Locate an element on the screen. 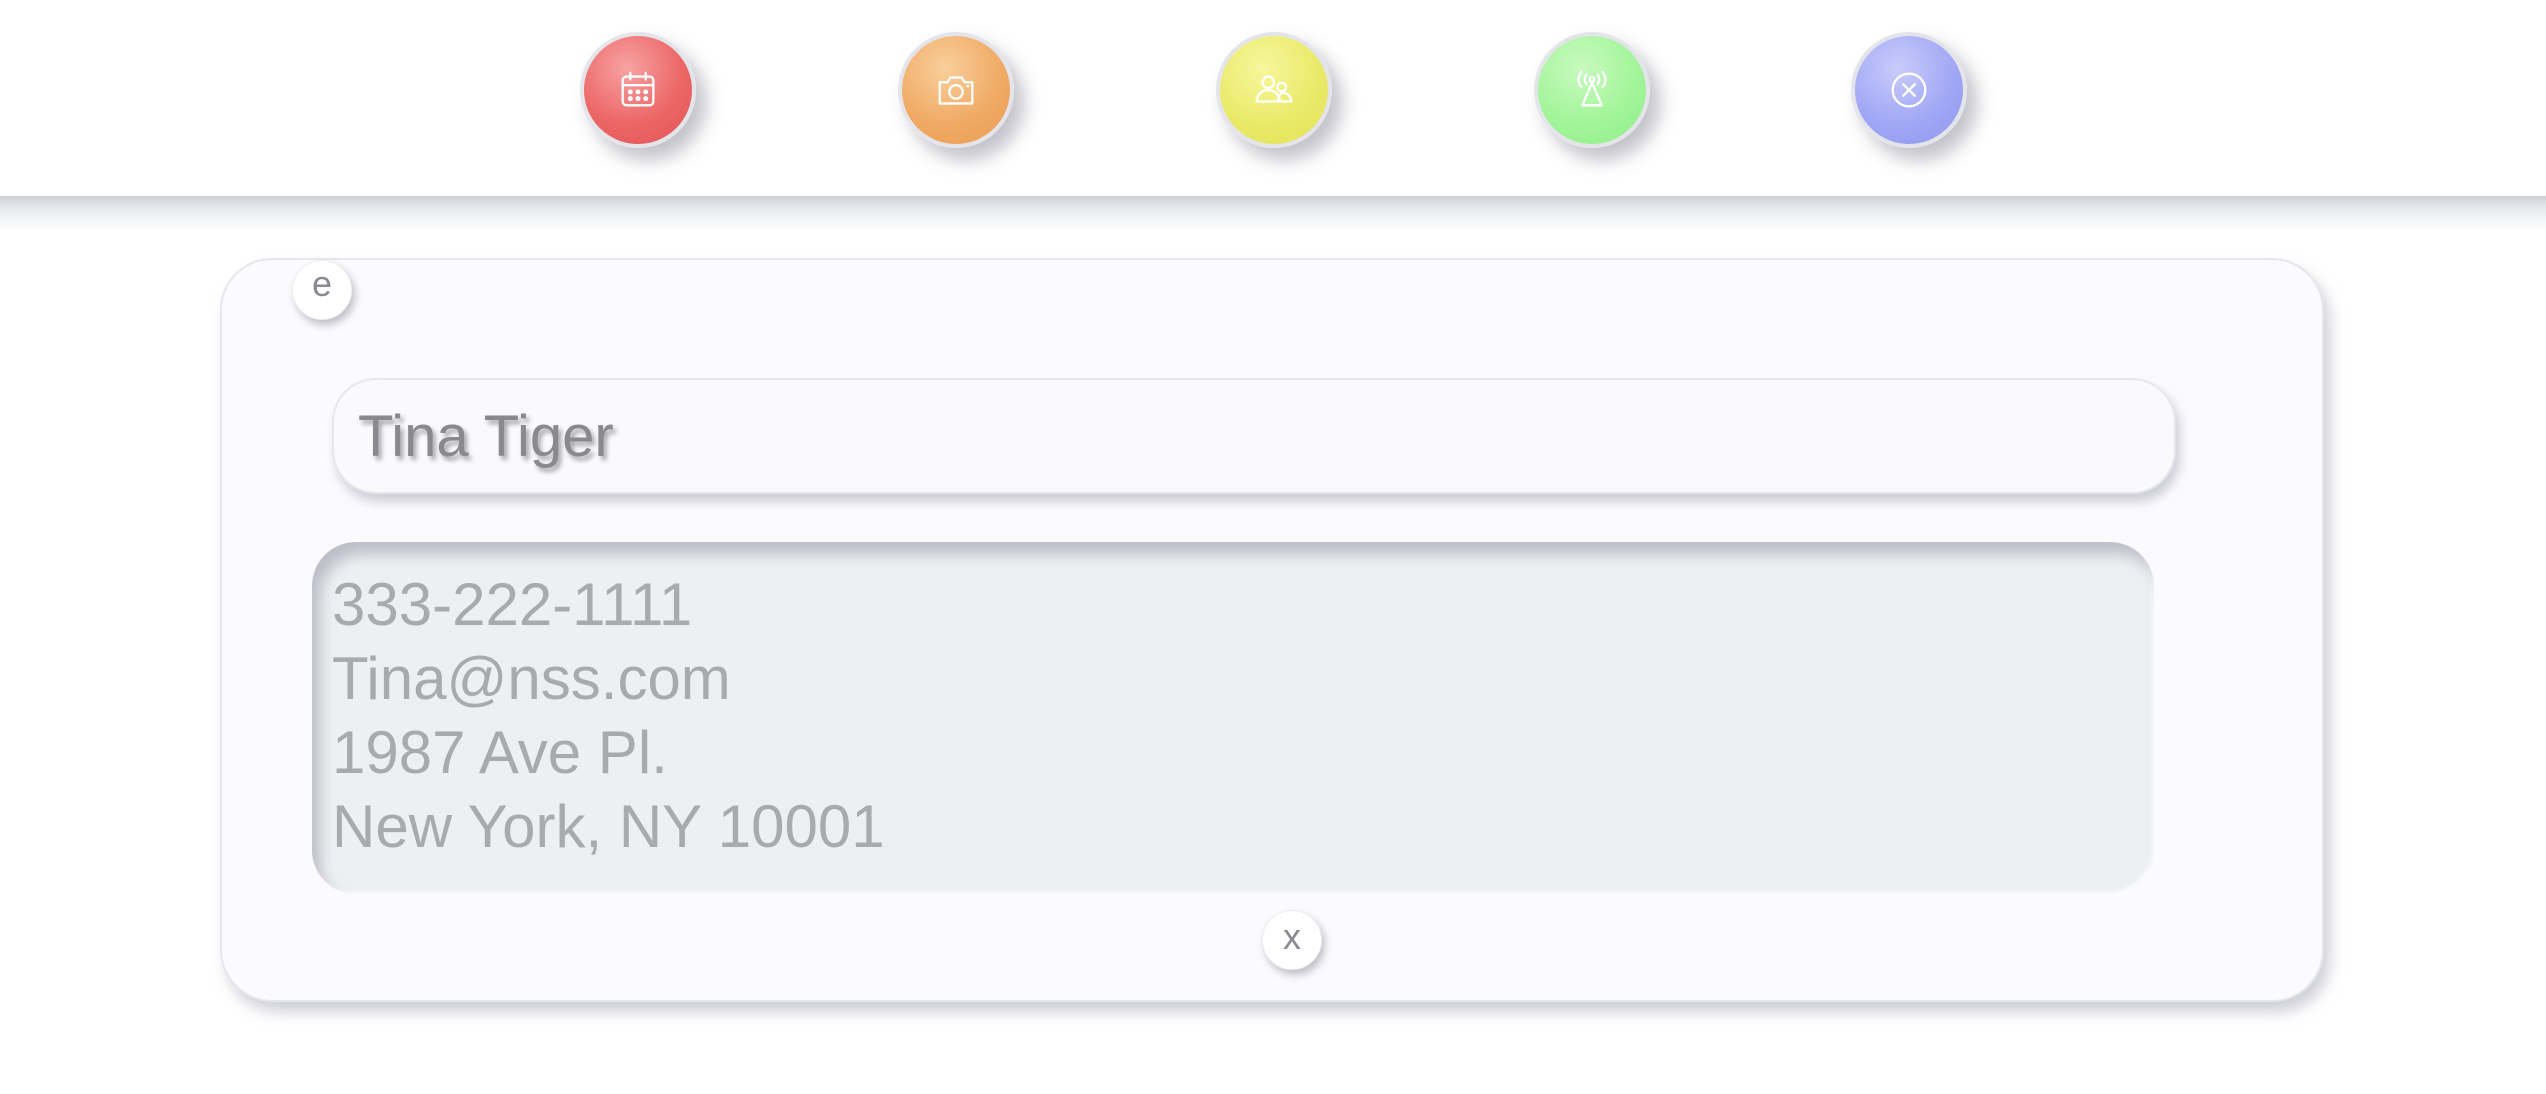 This screenshot has height=1094, width=2546. email-line: Tina@nss.com is located at coordinates (531, 678).